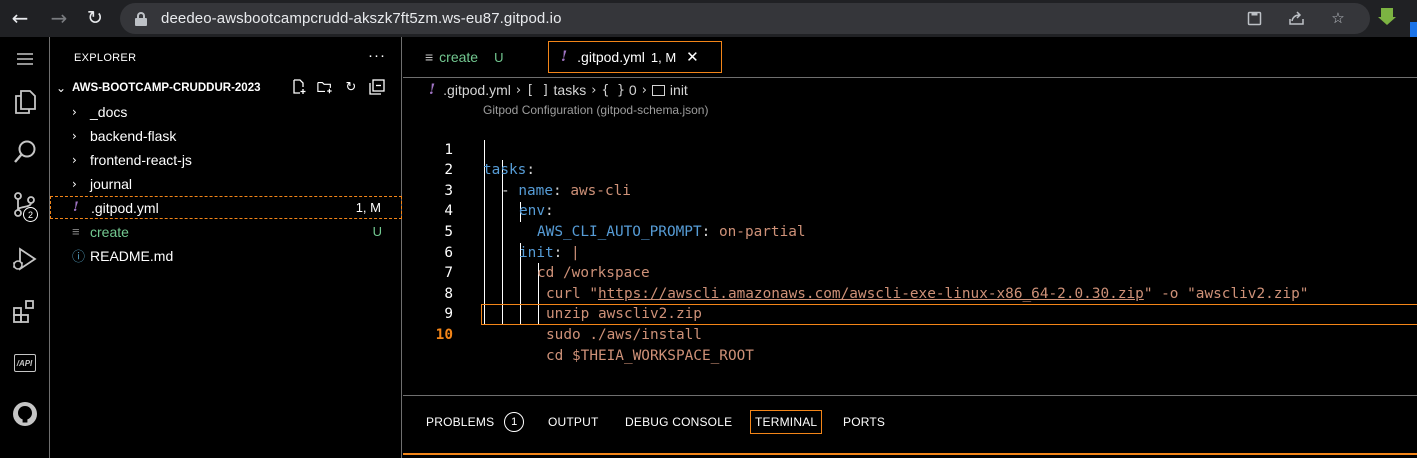 Image resolution: width=1417 pixels, height=458 pixels. I want to click on panel-tab-label: PROBLEMS, so click(460, 422).